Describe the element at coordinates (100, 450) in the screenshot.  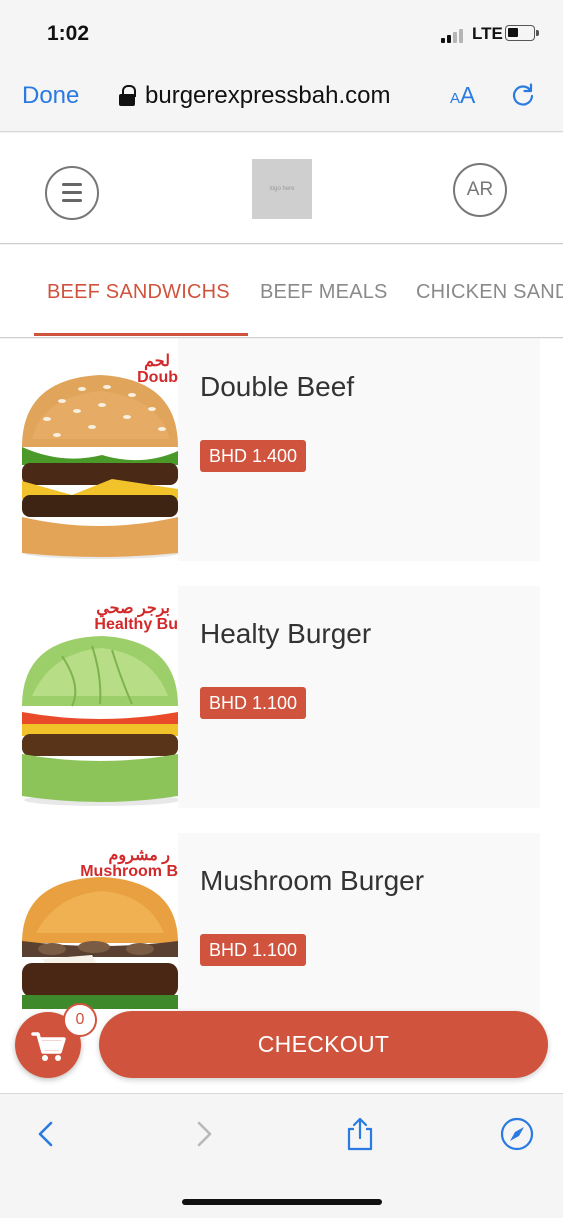
I see `product-image: لحم Doub` at that location.